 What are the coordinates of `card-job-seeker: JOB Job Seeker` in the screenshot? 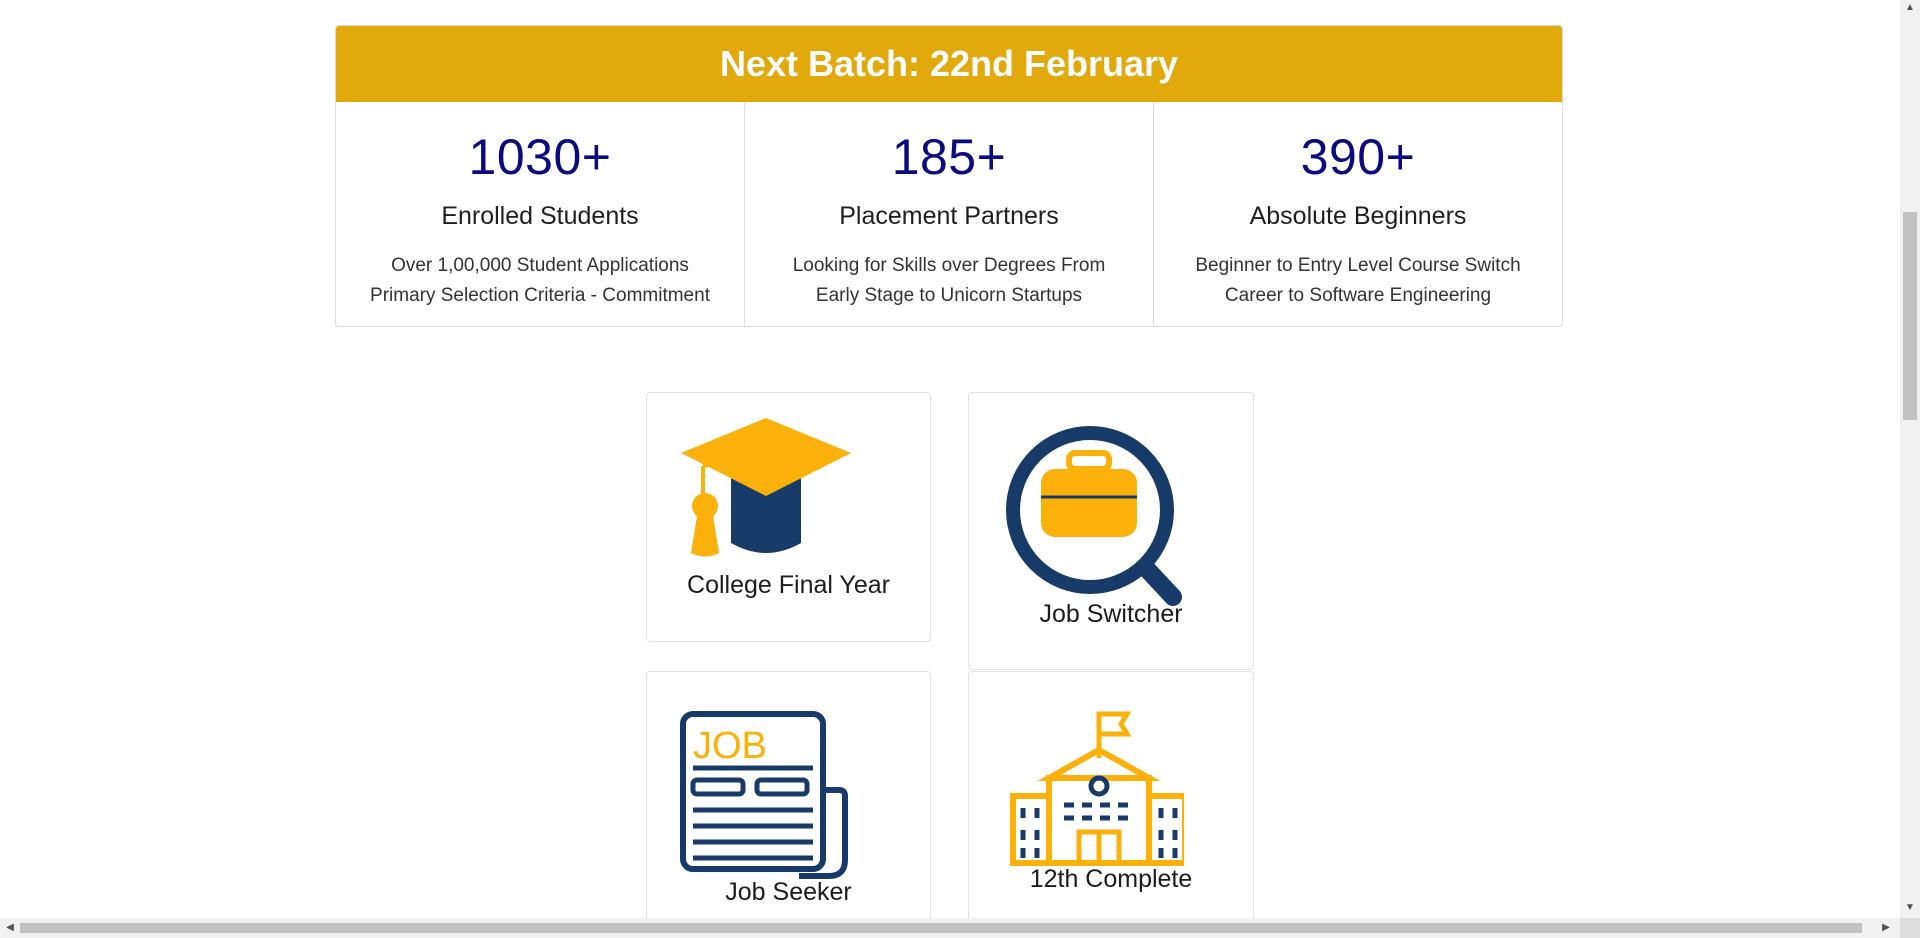 It's located at (788, 796).